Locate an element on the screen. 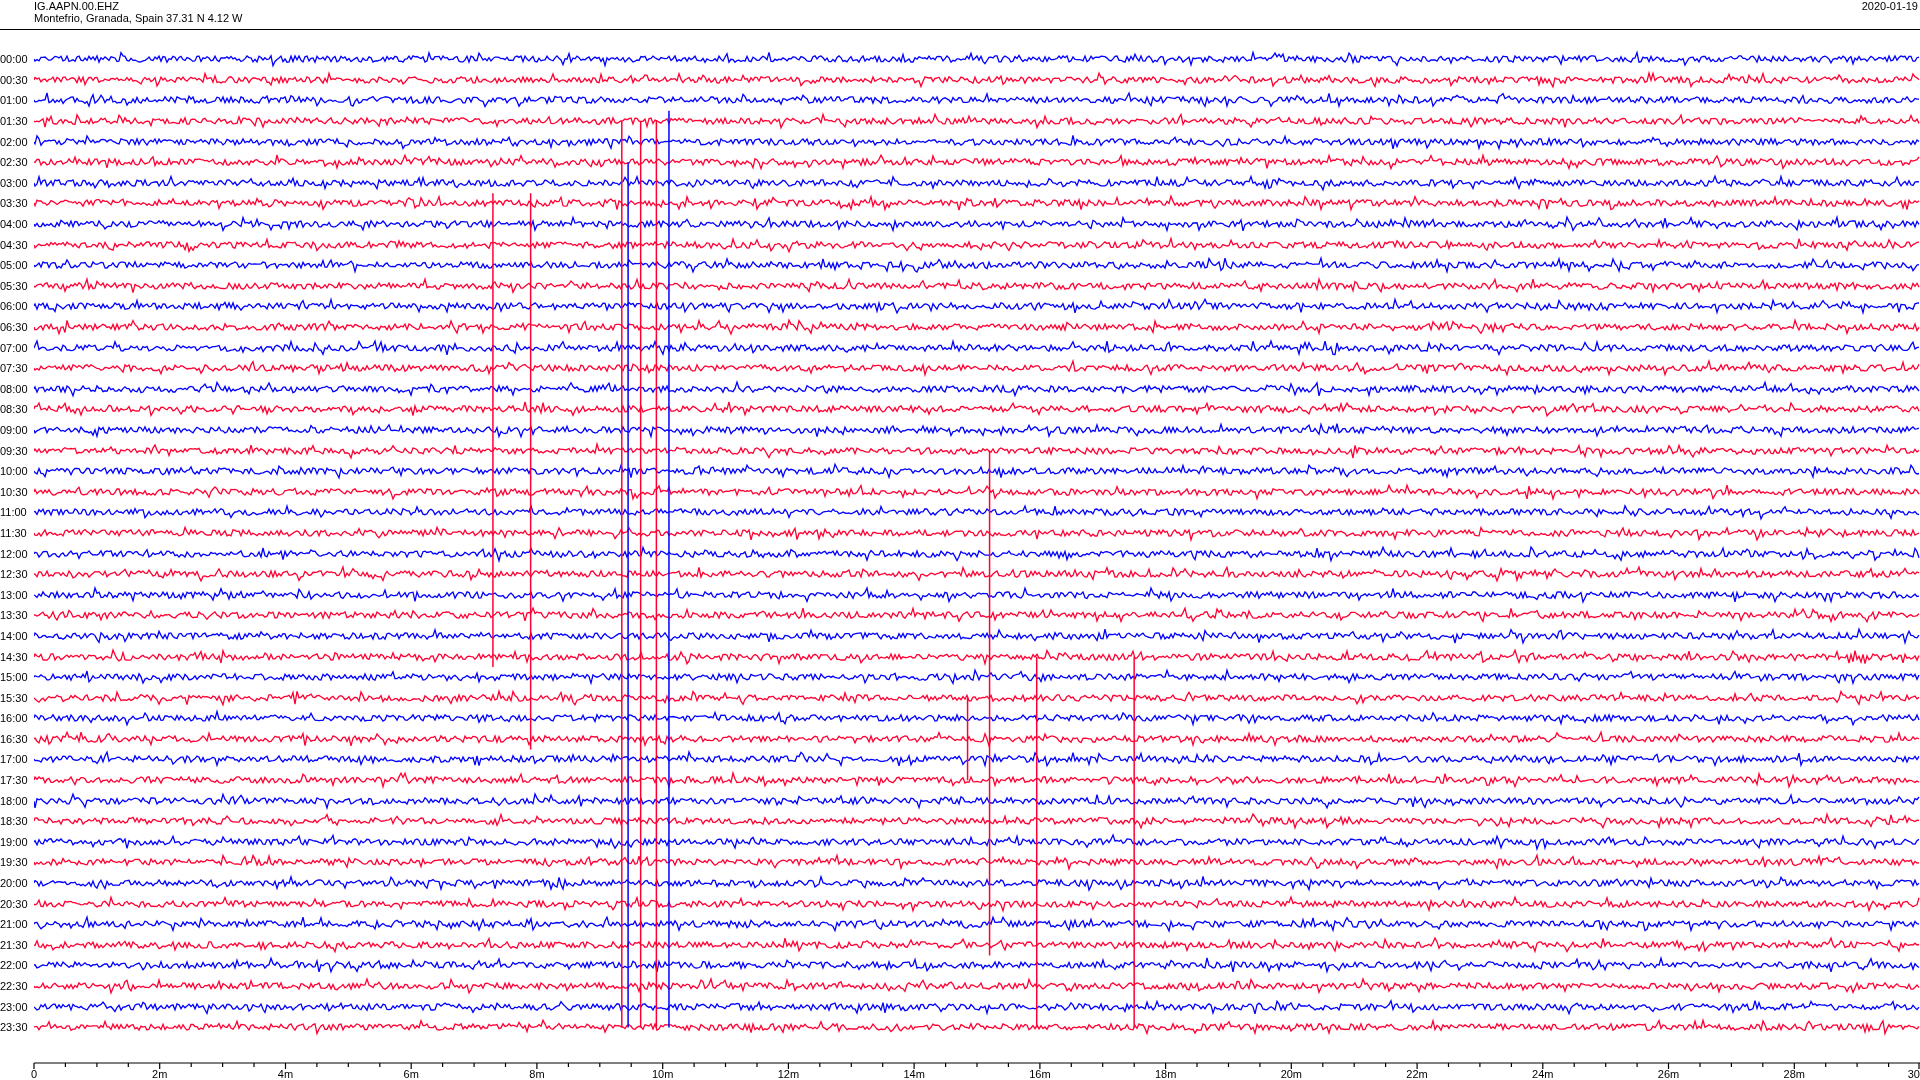 This screenshot has height=1080, width=1920. axis-tick-label: 8m is located at coordinates (537, 1074).